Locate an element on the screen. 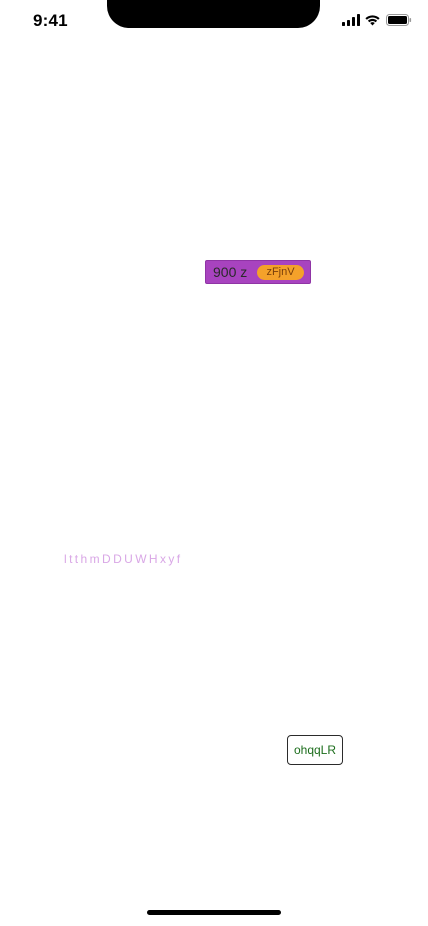  count-badge: 900 z zFjnV is located at coordinates (258, 272).